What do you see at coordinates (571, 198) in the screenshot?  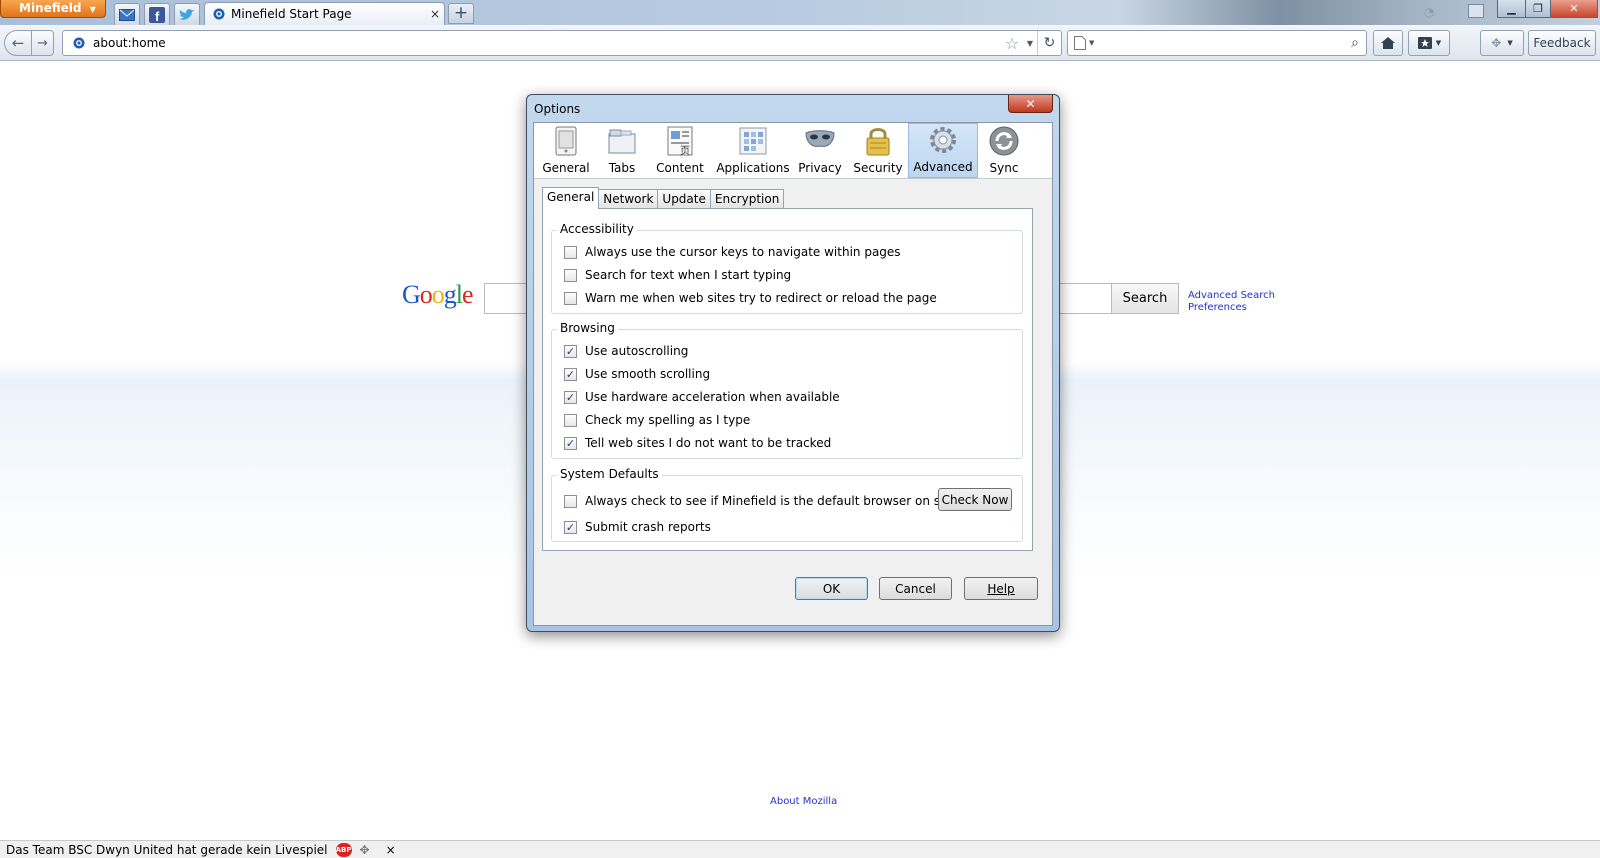 I see `subtab-general: General` at bounding box center [571, 198].